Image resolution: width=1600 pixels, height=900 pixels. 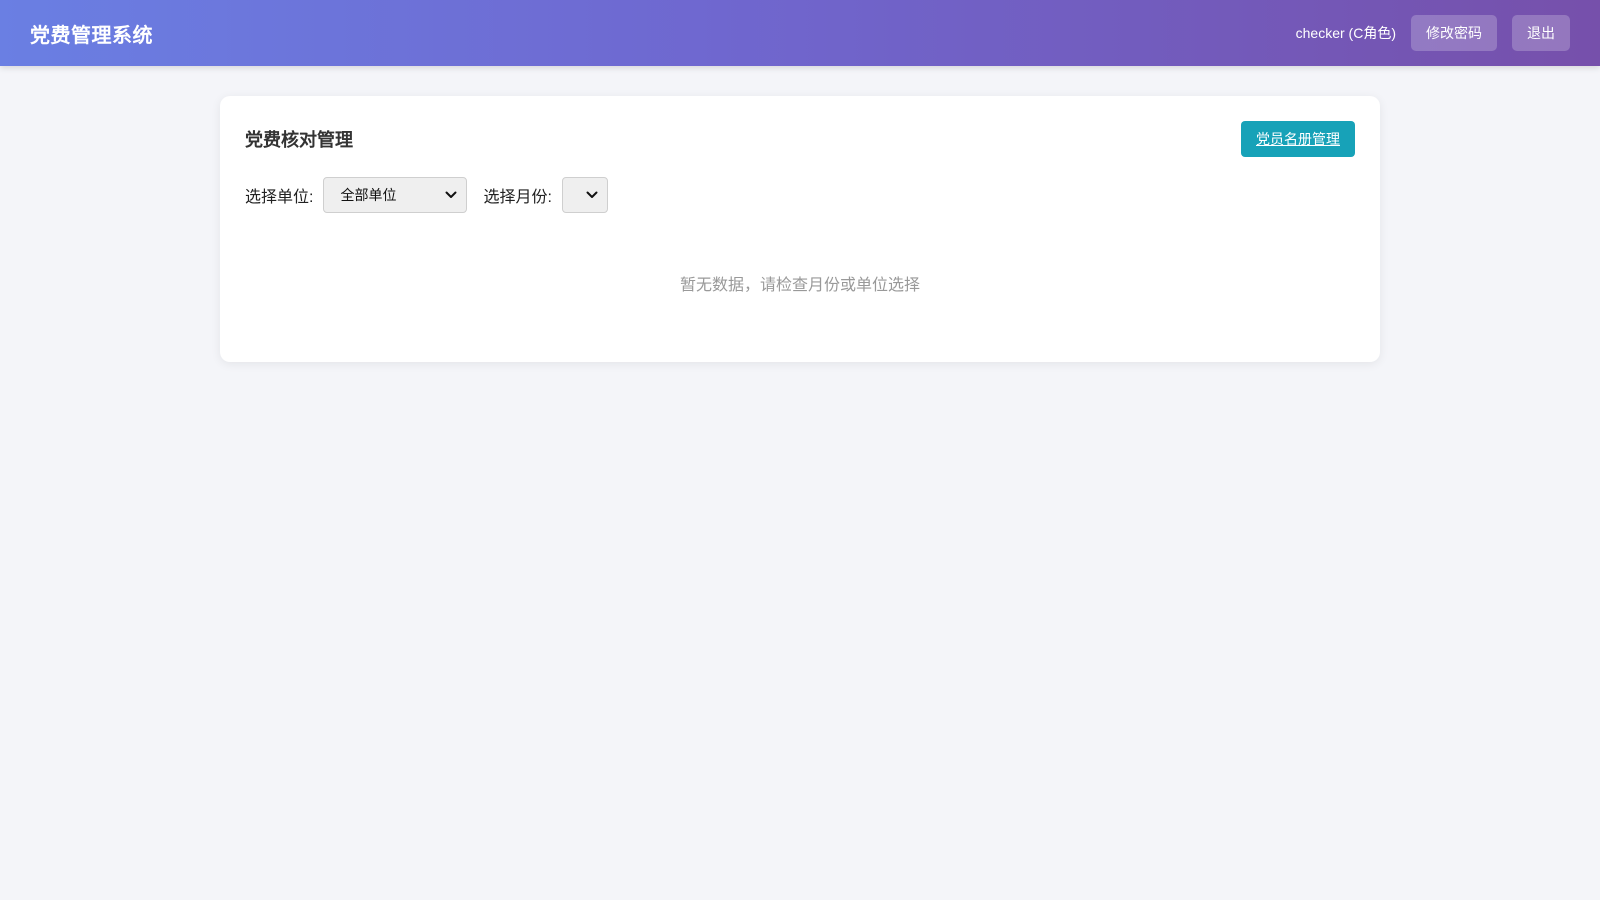 I want to click on top-navbar: 党费管理系统 checker (C角色) 修改密码 退出, so click(x=800, y=33).